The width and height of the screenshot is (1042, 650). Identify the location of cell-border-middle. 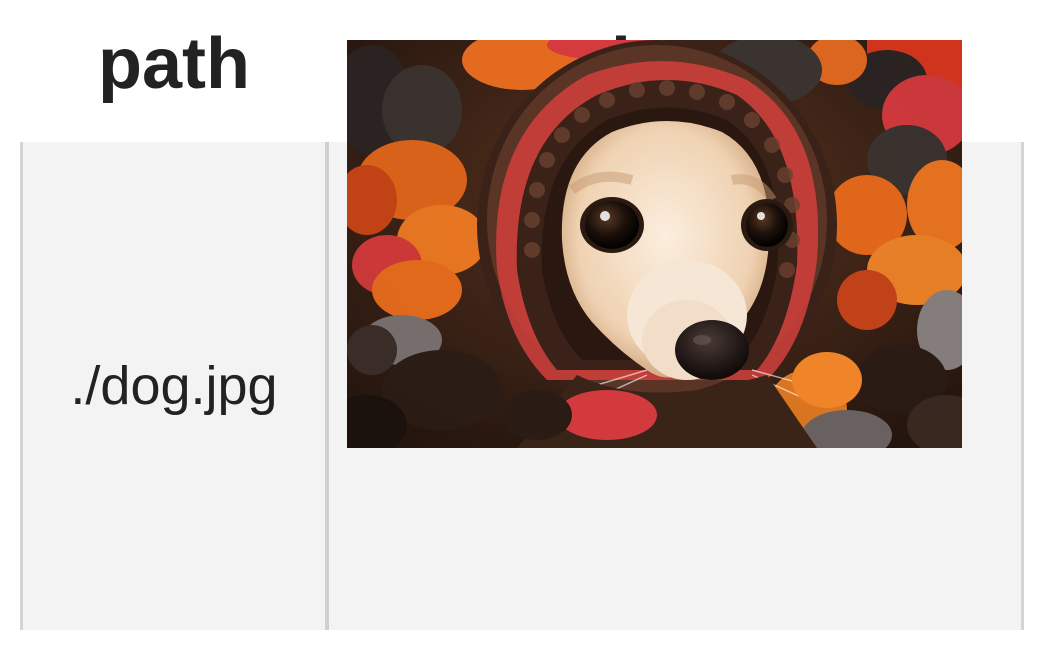
(327, 386).